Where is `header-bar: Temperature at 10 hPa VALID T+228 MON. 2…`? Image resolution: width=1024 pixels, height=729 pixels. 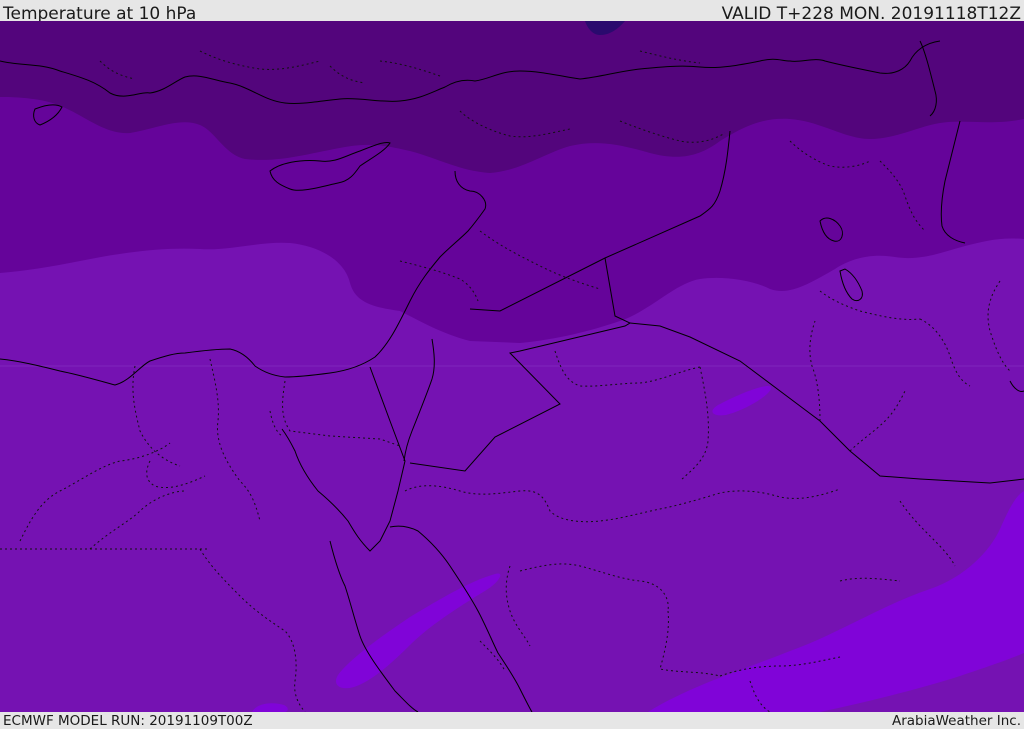
header-bar: Temperature at 10 hPa VALID T+228 MON. 2… is located at coordinates (512, 12).